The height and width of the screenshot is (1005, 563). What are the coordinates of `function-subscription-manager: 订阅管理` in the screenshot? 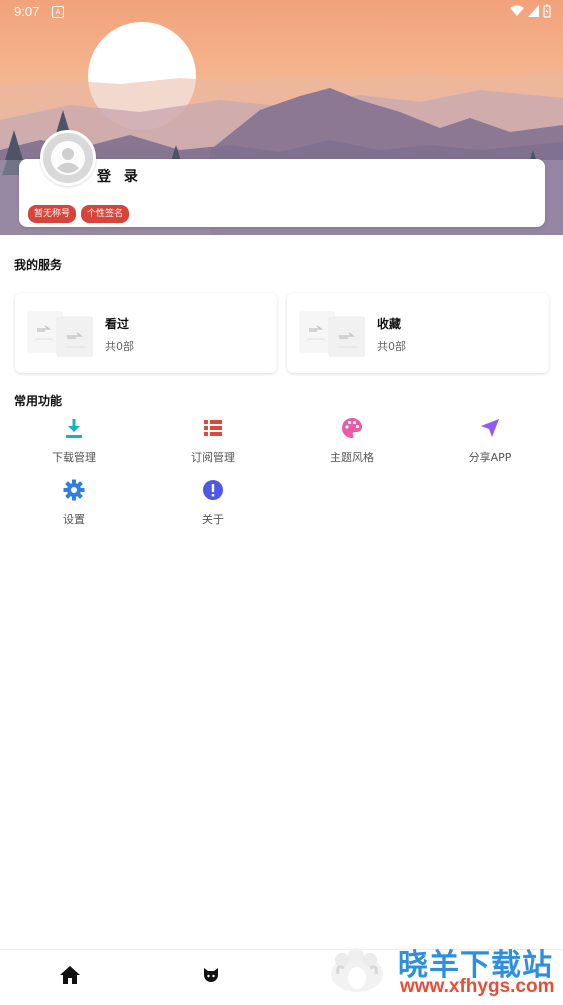 It's located at (213, 441).